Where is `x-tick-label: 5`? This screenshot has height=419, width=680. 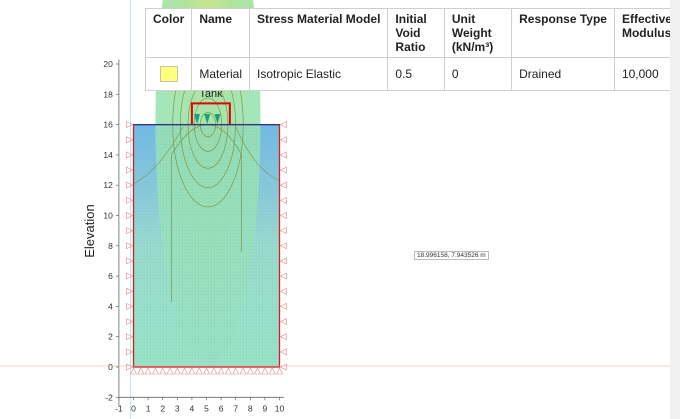 x-tick-label: 5 is located at coordinates (206, 408).